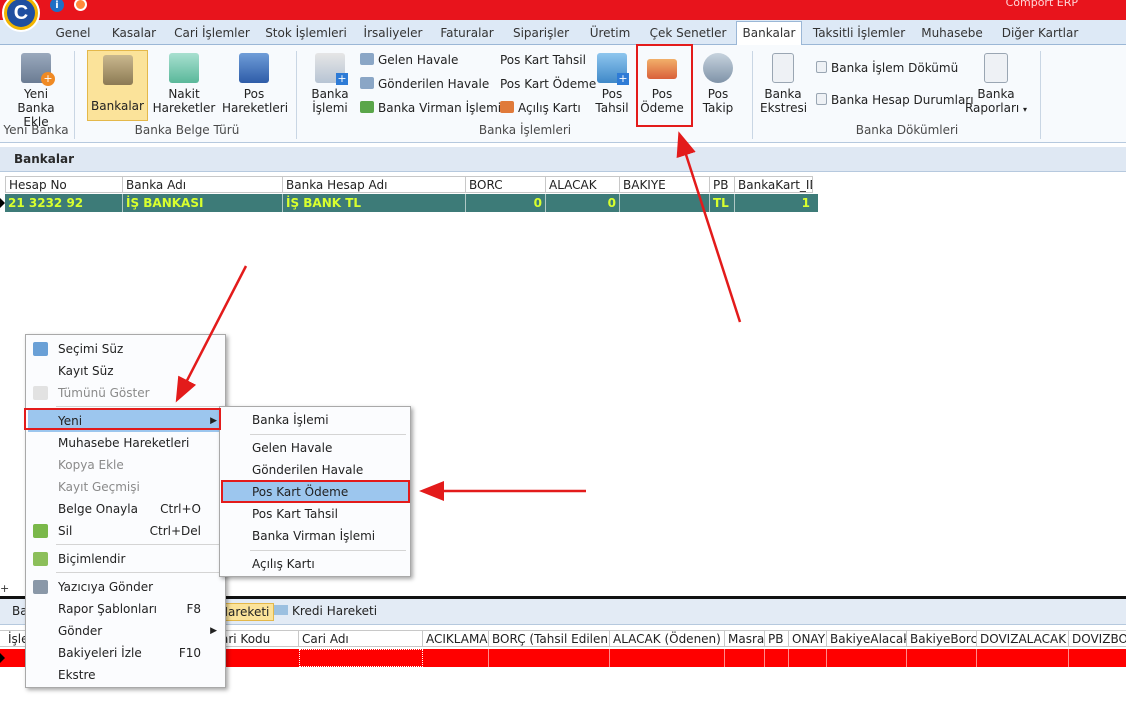  I want to click on arrow-to-pos-odeme, so click(709, 227).